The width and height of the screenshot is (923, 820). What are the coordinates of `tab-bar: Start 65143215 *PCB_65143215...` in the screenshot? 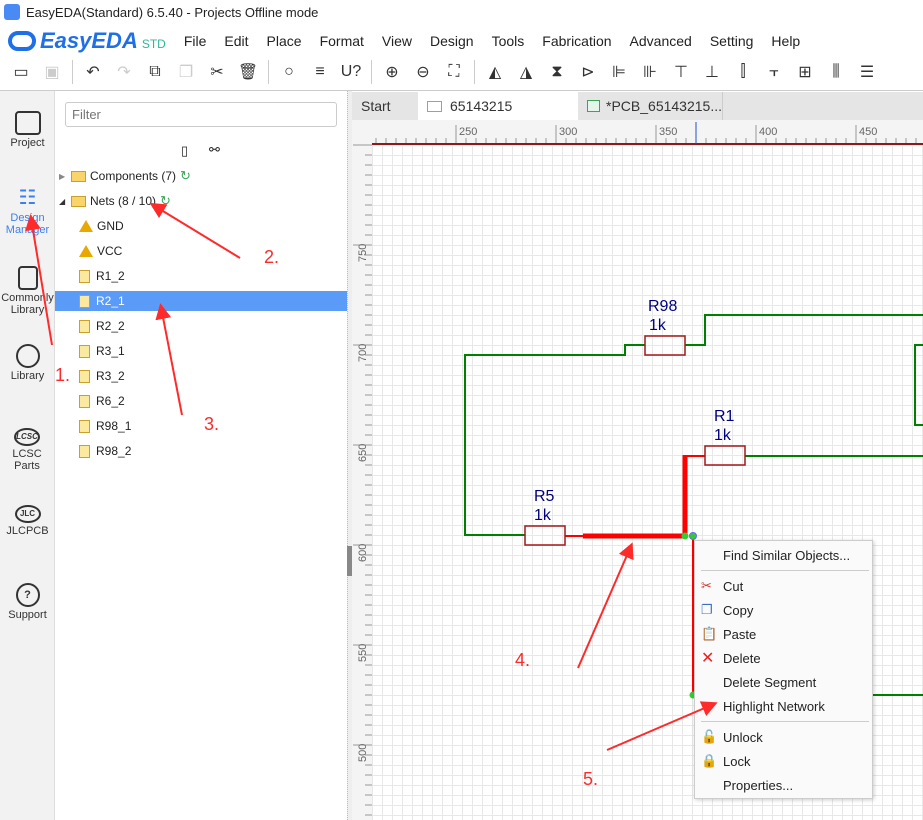 It's located at (637, 106).